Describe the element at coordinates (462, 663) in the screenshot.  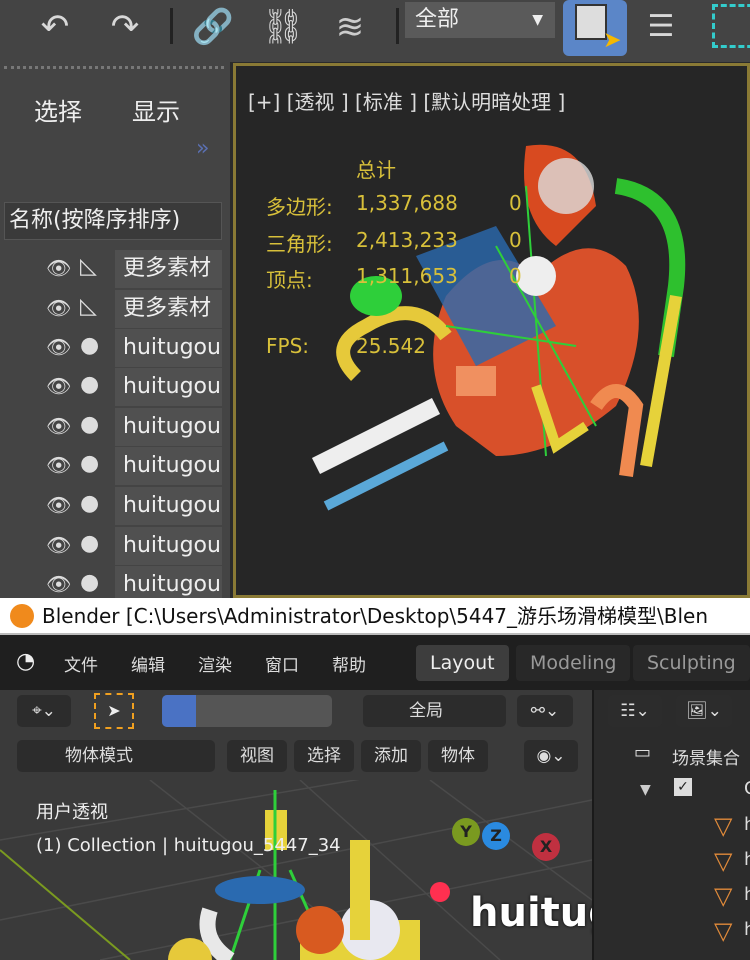
I see `tab-layout: Layout` at that location.